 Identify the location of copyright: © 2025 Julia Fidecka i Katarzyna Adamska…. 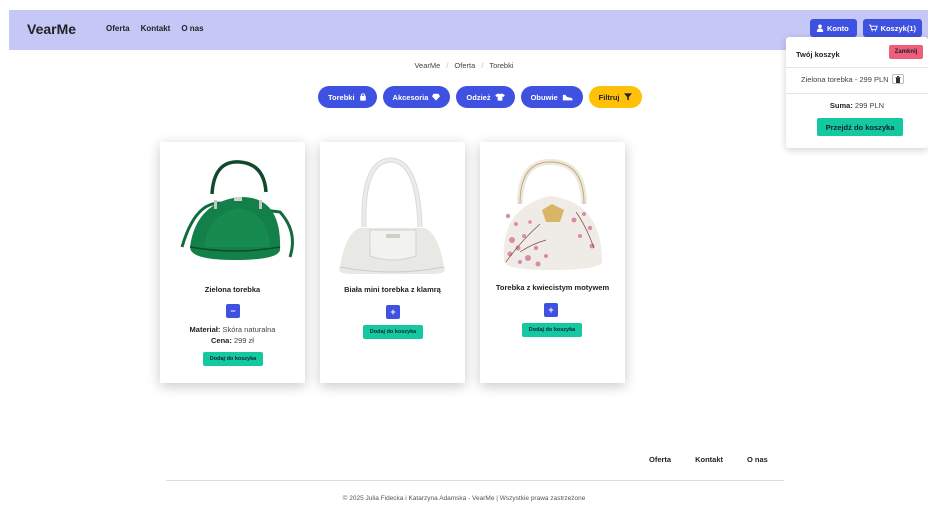
(464, 498).